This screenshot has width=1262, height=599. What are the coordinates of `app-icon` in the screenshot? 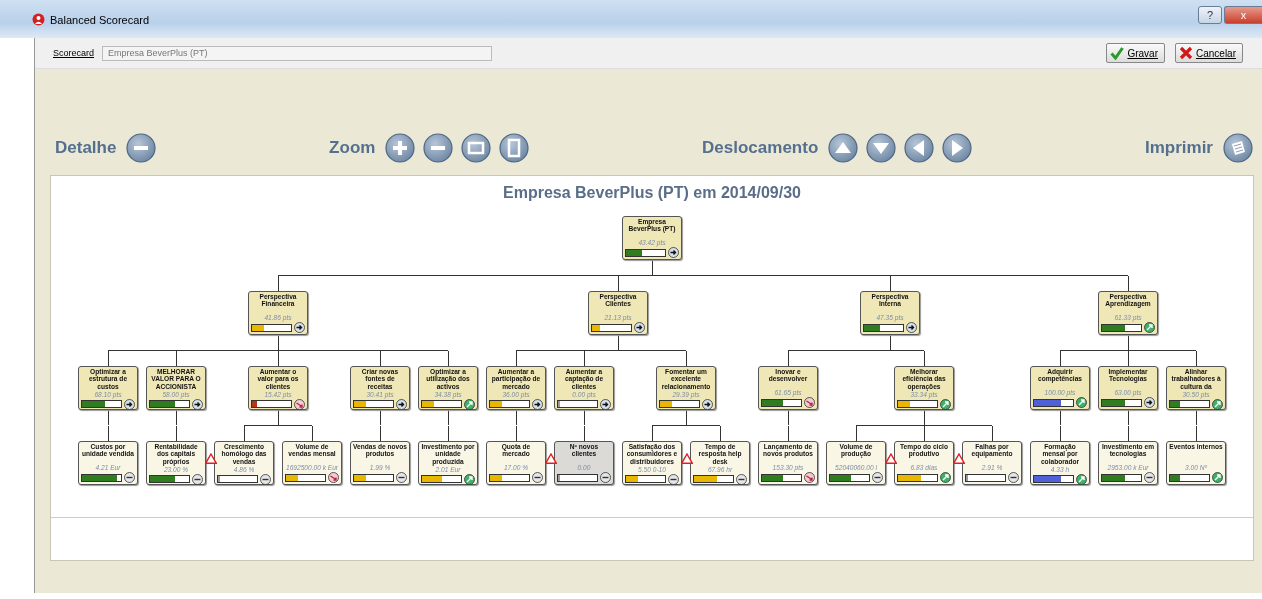 It's located at (38, 19).